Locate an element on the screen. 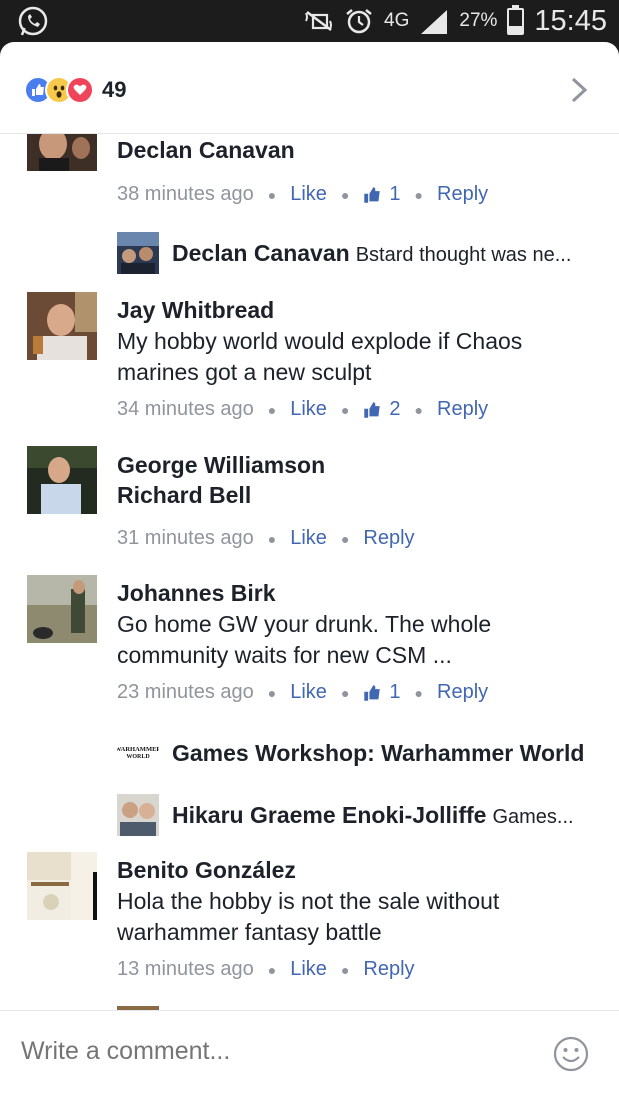 This screenshot has height=1101, width=619. comment-time: 31 minutes ago is located at coordinates (185, 538).